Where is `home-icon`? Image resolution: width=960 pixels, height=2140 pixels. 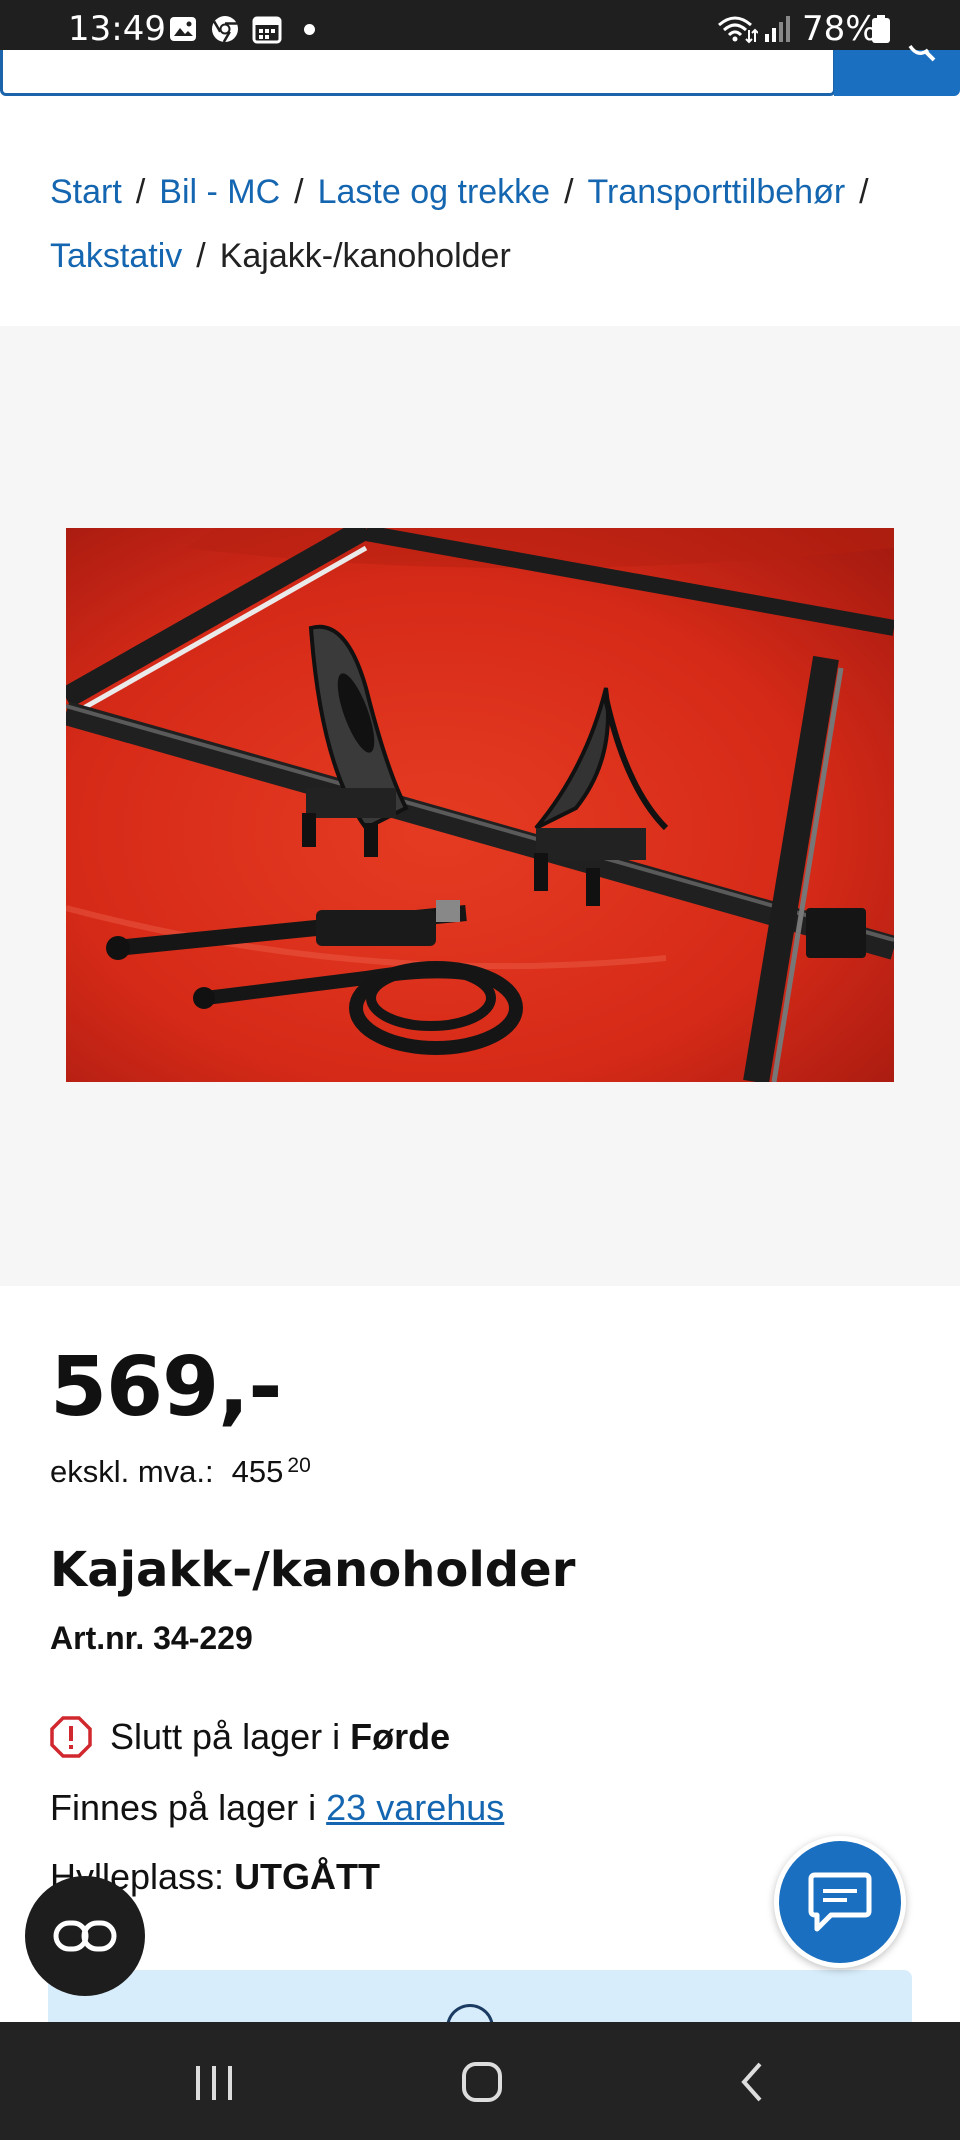
home-icon is located at coordinates (482, 2082).